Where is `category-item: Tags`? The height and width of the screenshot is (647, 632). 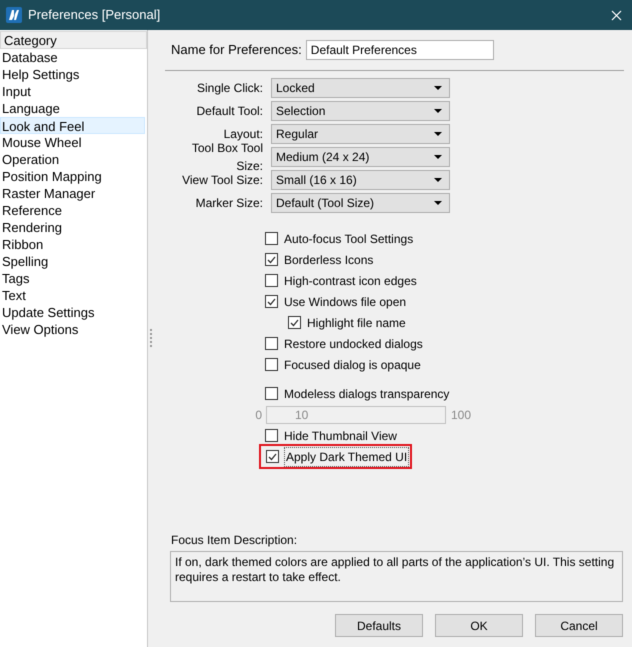 category-item: Tags is located at coordinates (73, 278).